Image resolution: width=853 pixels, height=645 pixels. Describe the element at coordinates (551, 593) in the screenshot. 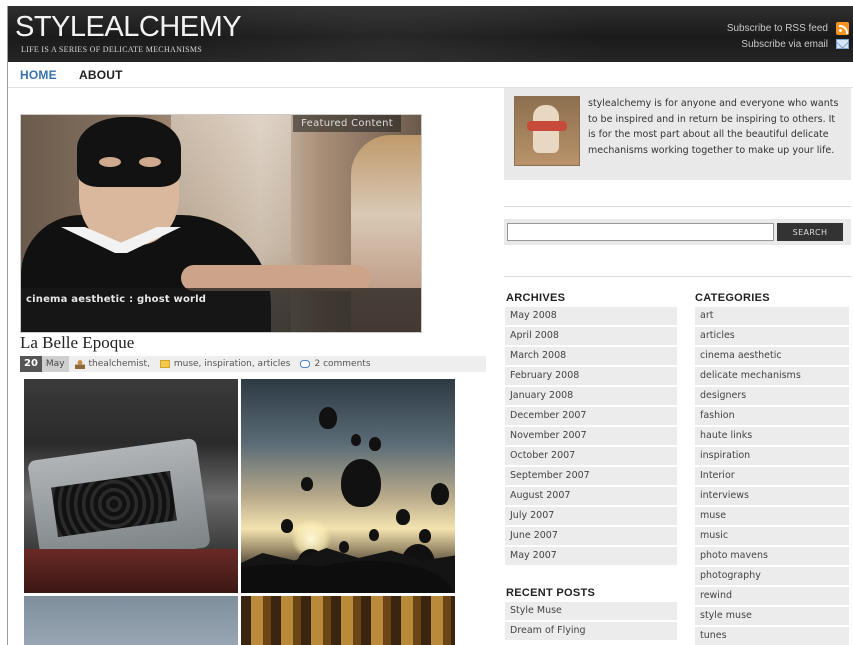

I see `recent-posts-title: RECENT POSTS` at that location.